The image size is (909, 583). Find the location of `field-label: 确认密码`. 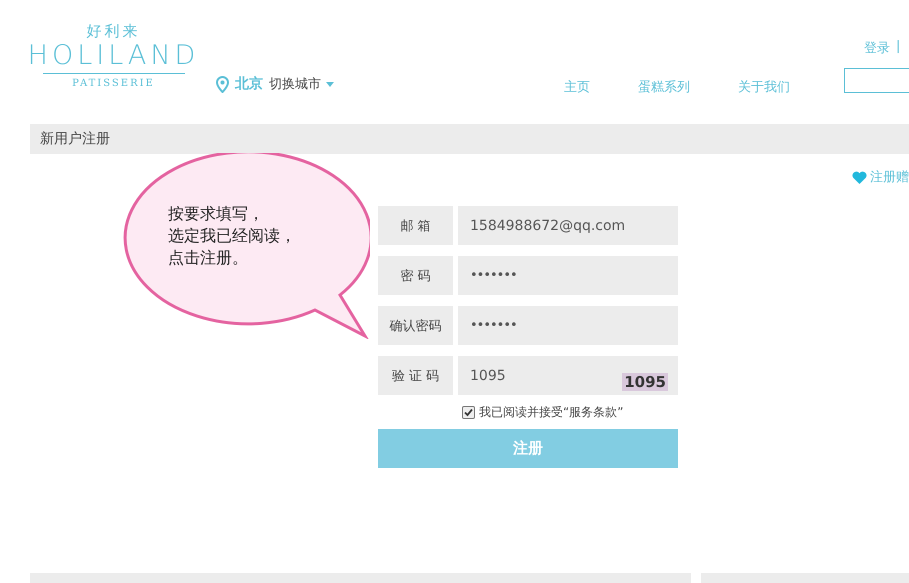

field-label: 确认密码 is located at coordinates (415, 325).